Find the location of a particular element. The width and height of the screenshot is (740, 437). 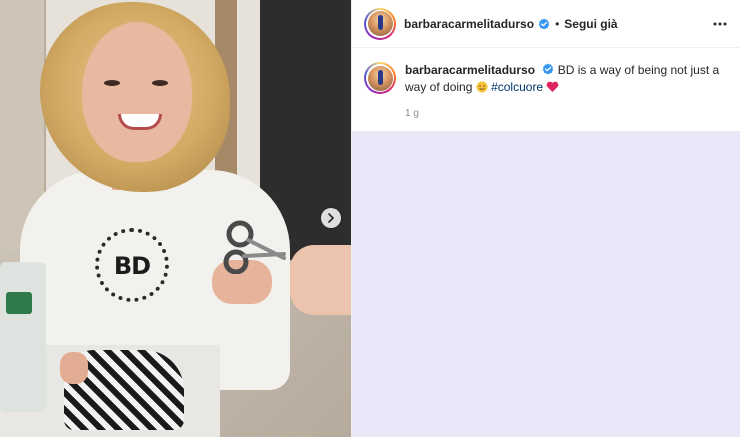

post-header: barbaracarmelitadurso • Segui già is located at coordinates (546, 24).